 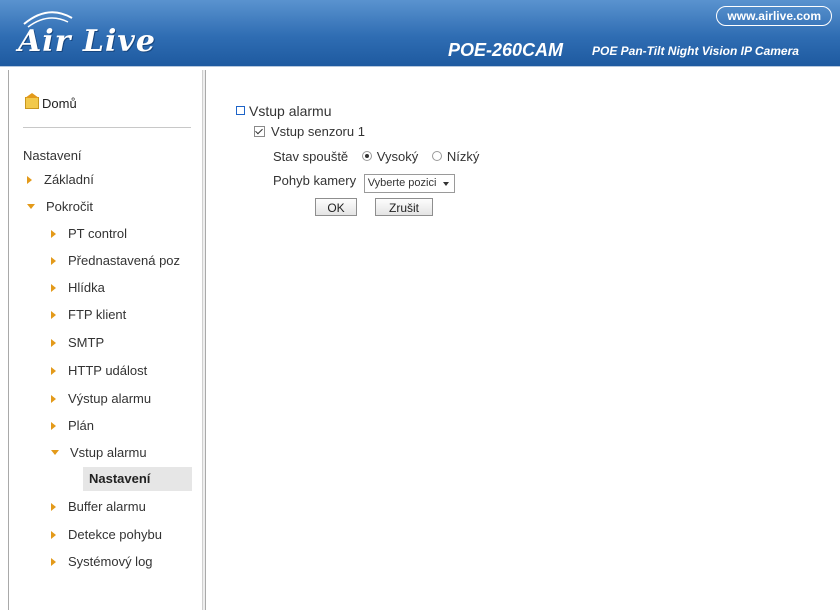 I want to click on sidebar-item-label: HTTP událost, so click(x=108, y=370).